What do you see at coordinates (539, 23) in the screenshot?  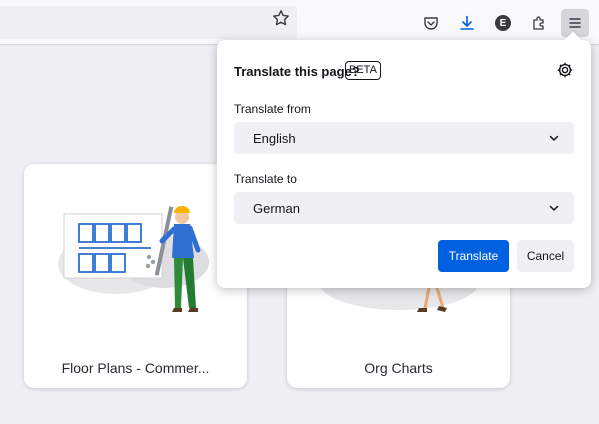 I see `extensions-icon` at bounding box center [539, 23].